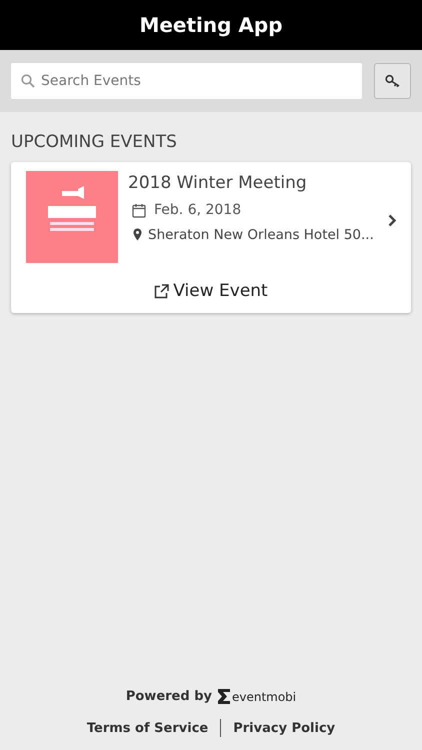 The height and width of the screenshot is (750, 422). What do you see at coordinates (137, 235) in the screenshot?
I see `location-pin-icon` at bounding box center [137, 235].